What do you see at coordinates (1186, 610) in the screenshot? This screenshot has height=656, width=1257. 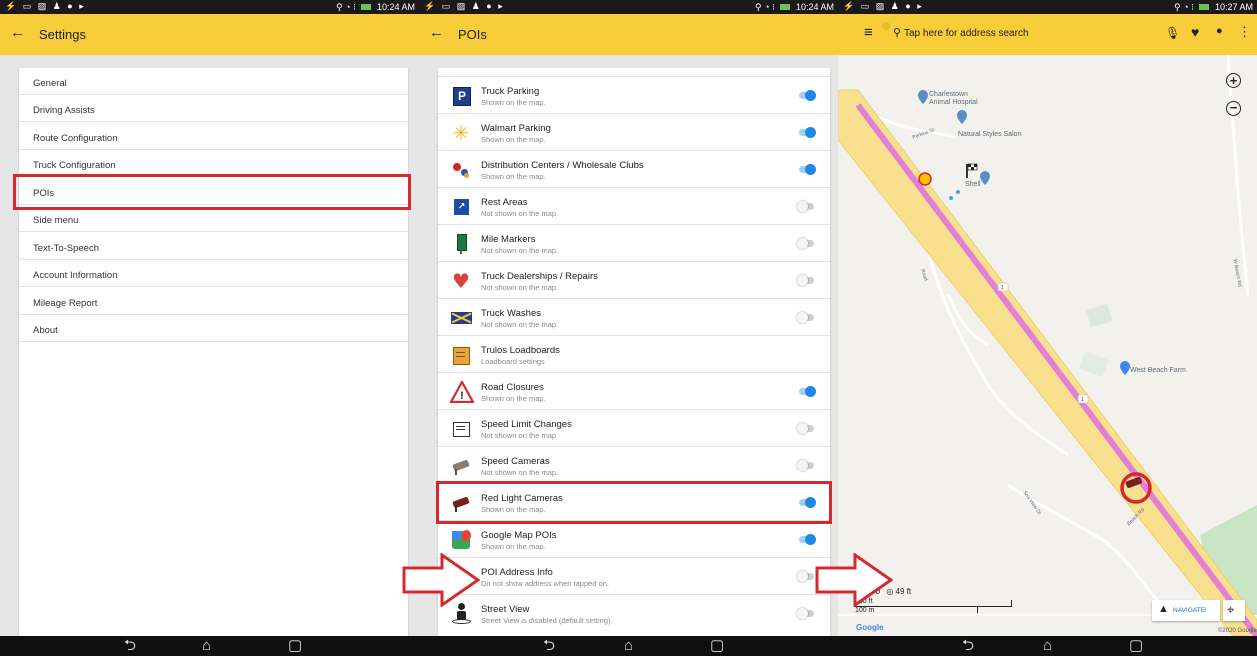 I see `navigate-button: ▲ NAVIGATE!` at bounding box center [1186, 610].